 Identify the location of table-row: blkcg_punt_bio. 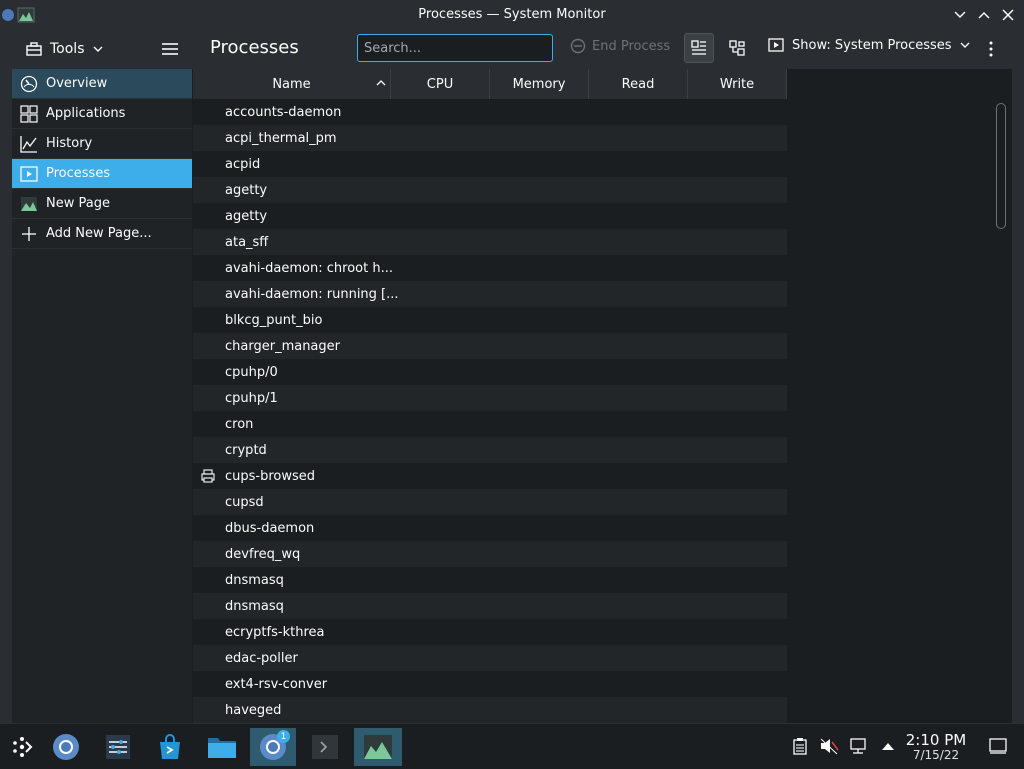
(490, 320).